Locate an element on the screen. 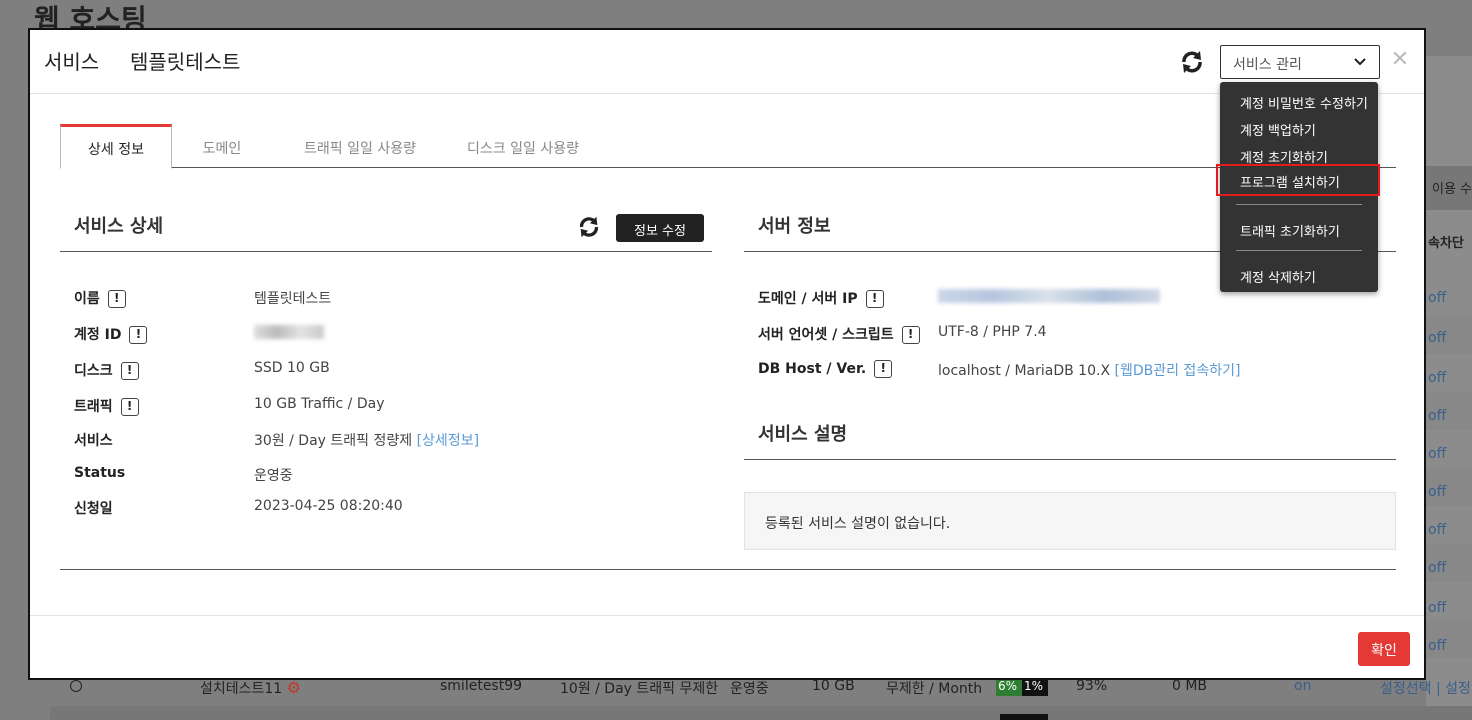 The height and width of the screenshot is (720, 1472). webdb-link: [웹DB관리 접속하기] is located at coordinates (1178, 371).